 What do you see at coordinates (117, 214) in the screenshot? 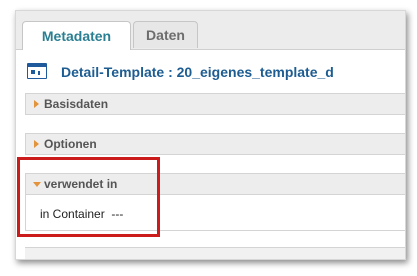
I see `usage-value: ---` at bounding box center [117, 214].